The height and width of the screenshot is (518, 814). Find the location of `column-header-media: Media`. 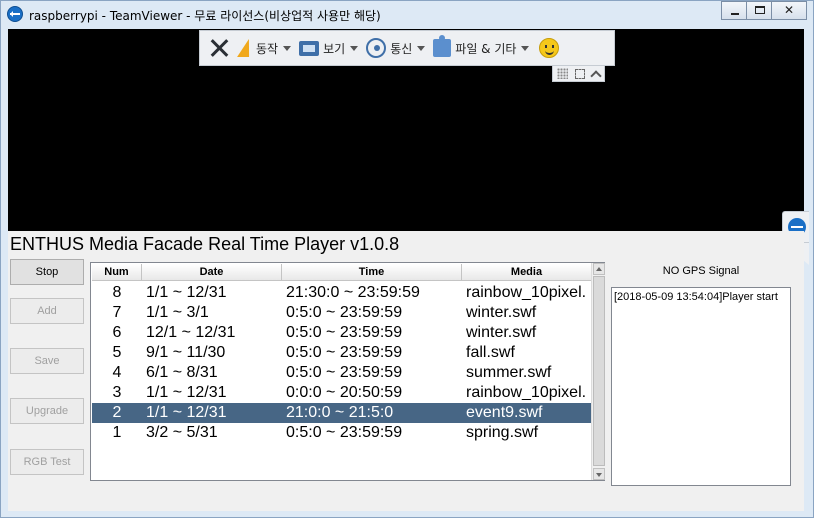

column-header-media: Media is located at coordinates (527, 272).